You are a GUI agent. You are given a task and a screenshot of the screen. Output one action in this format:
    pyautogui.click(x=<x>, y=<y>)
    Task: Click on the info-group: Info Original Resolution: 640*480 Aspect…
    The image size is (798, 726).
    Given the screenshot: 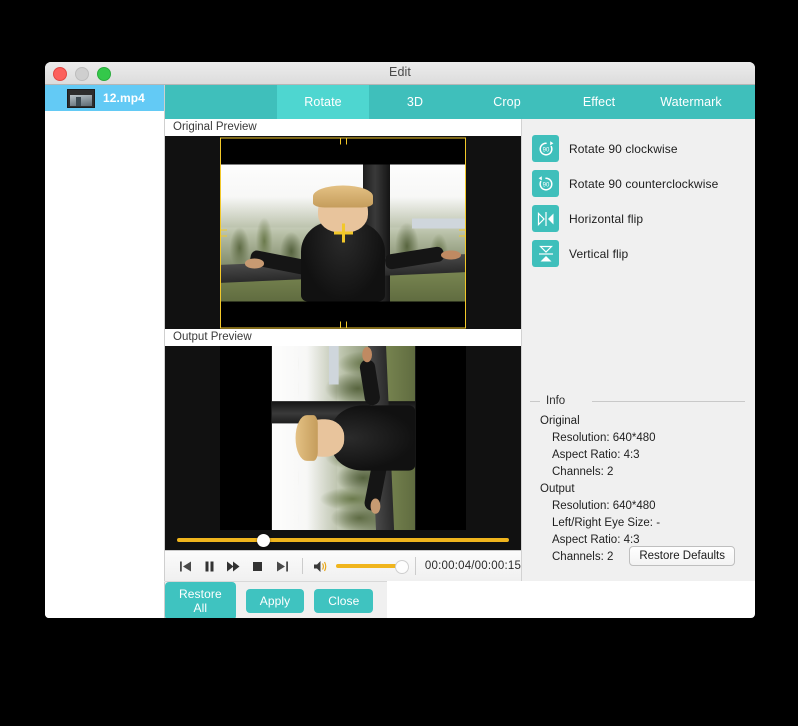 What is the action you would take?
    pyautogui.click(x=637, y=480)
    